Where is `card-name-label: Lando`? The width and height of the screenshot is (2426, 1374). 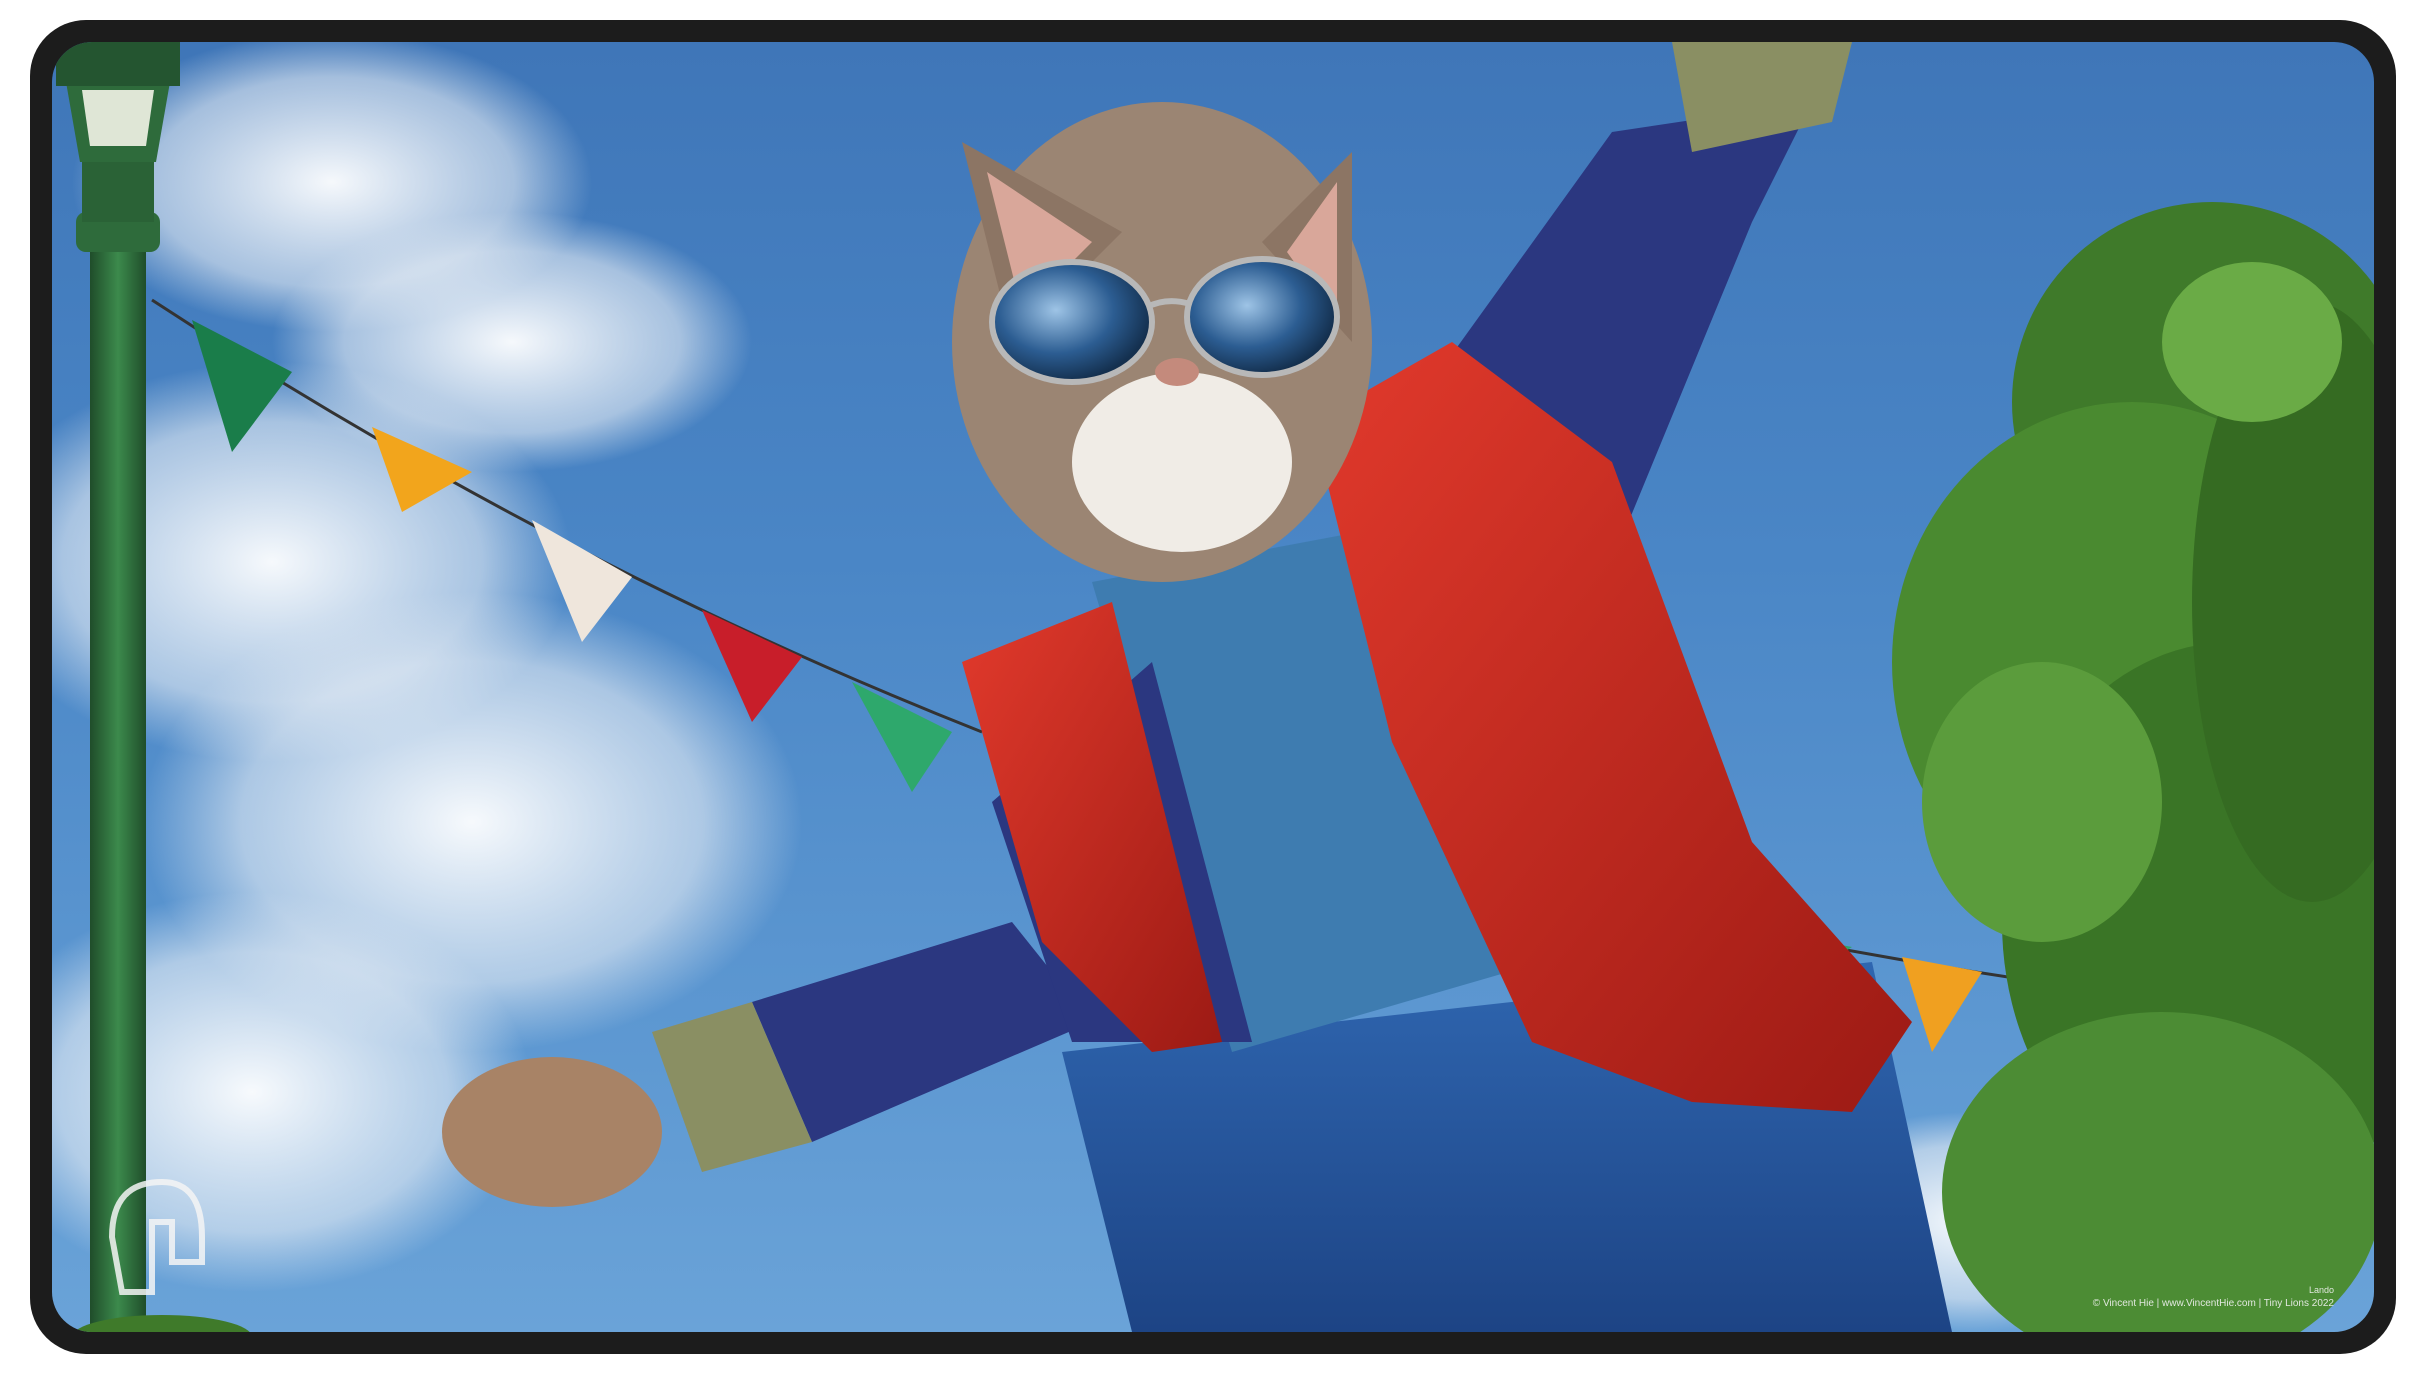
card-name-label: Lando is located at coordinates (2321, 1290).